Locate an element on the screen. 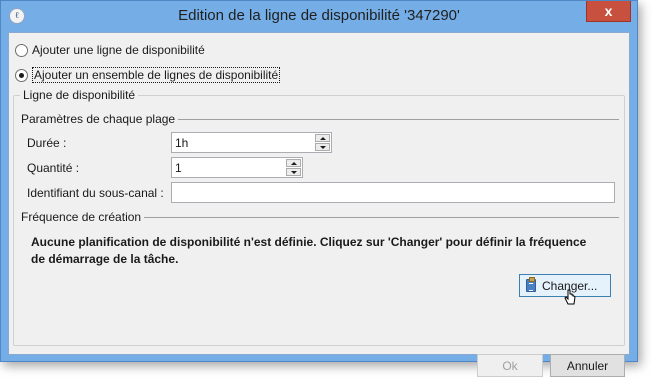 The image size is (670, 390). quantity-increment-button is located at coordinates (293, 163).